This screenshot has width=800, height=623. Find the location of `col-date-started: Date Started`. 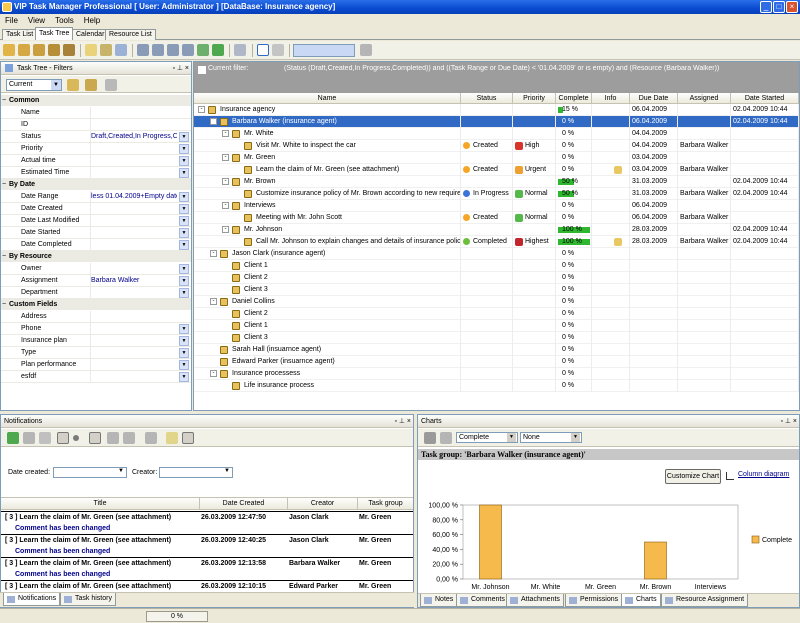

col-date-started: Date Started is located at coordinates (765, 98).